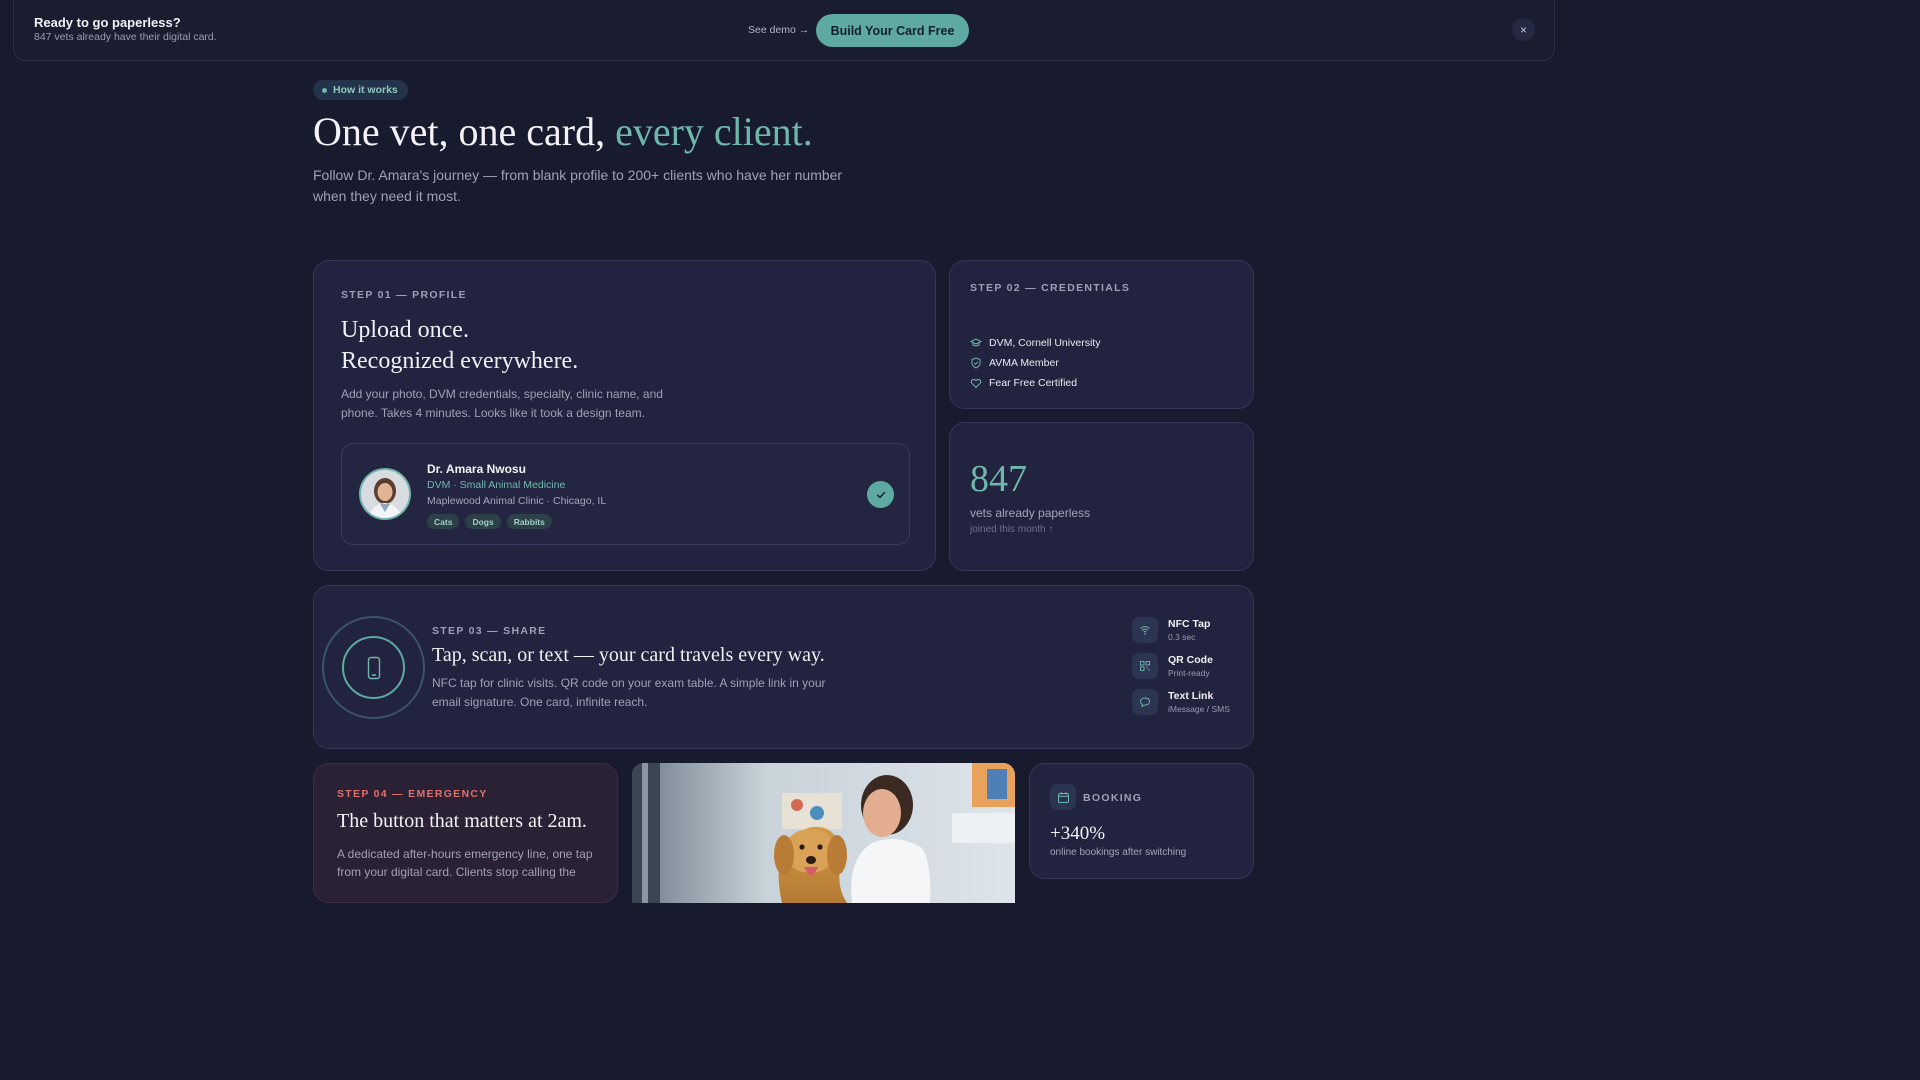 This screenshot has width=1920, height=1080. Describe the element at coordinates (1145, 630) in the screenshot. I see `wifi-icon` at that location.